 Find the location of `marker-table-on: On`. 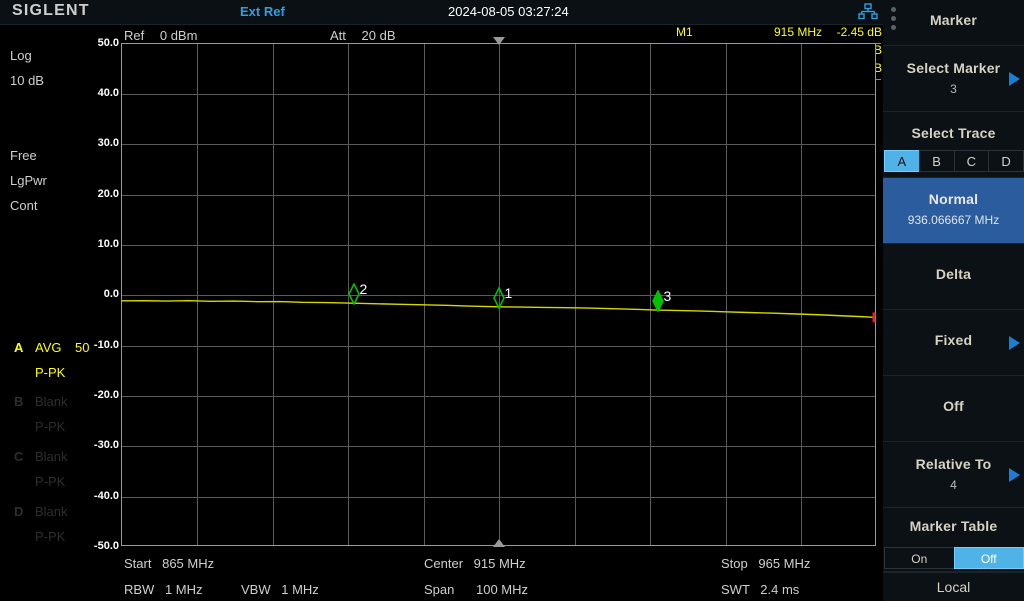

marker-table-on: On is located at coordinates (919, 558).